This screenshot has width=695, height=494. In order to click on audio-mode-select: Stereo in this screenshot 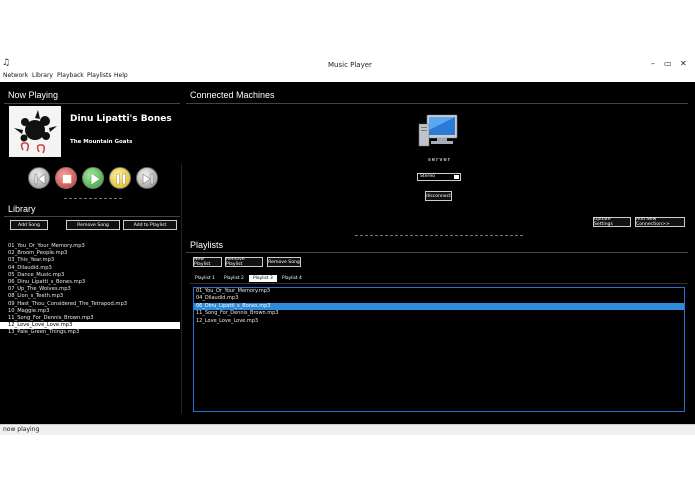, I will do `click(439, 181)`.